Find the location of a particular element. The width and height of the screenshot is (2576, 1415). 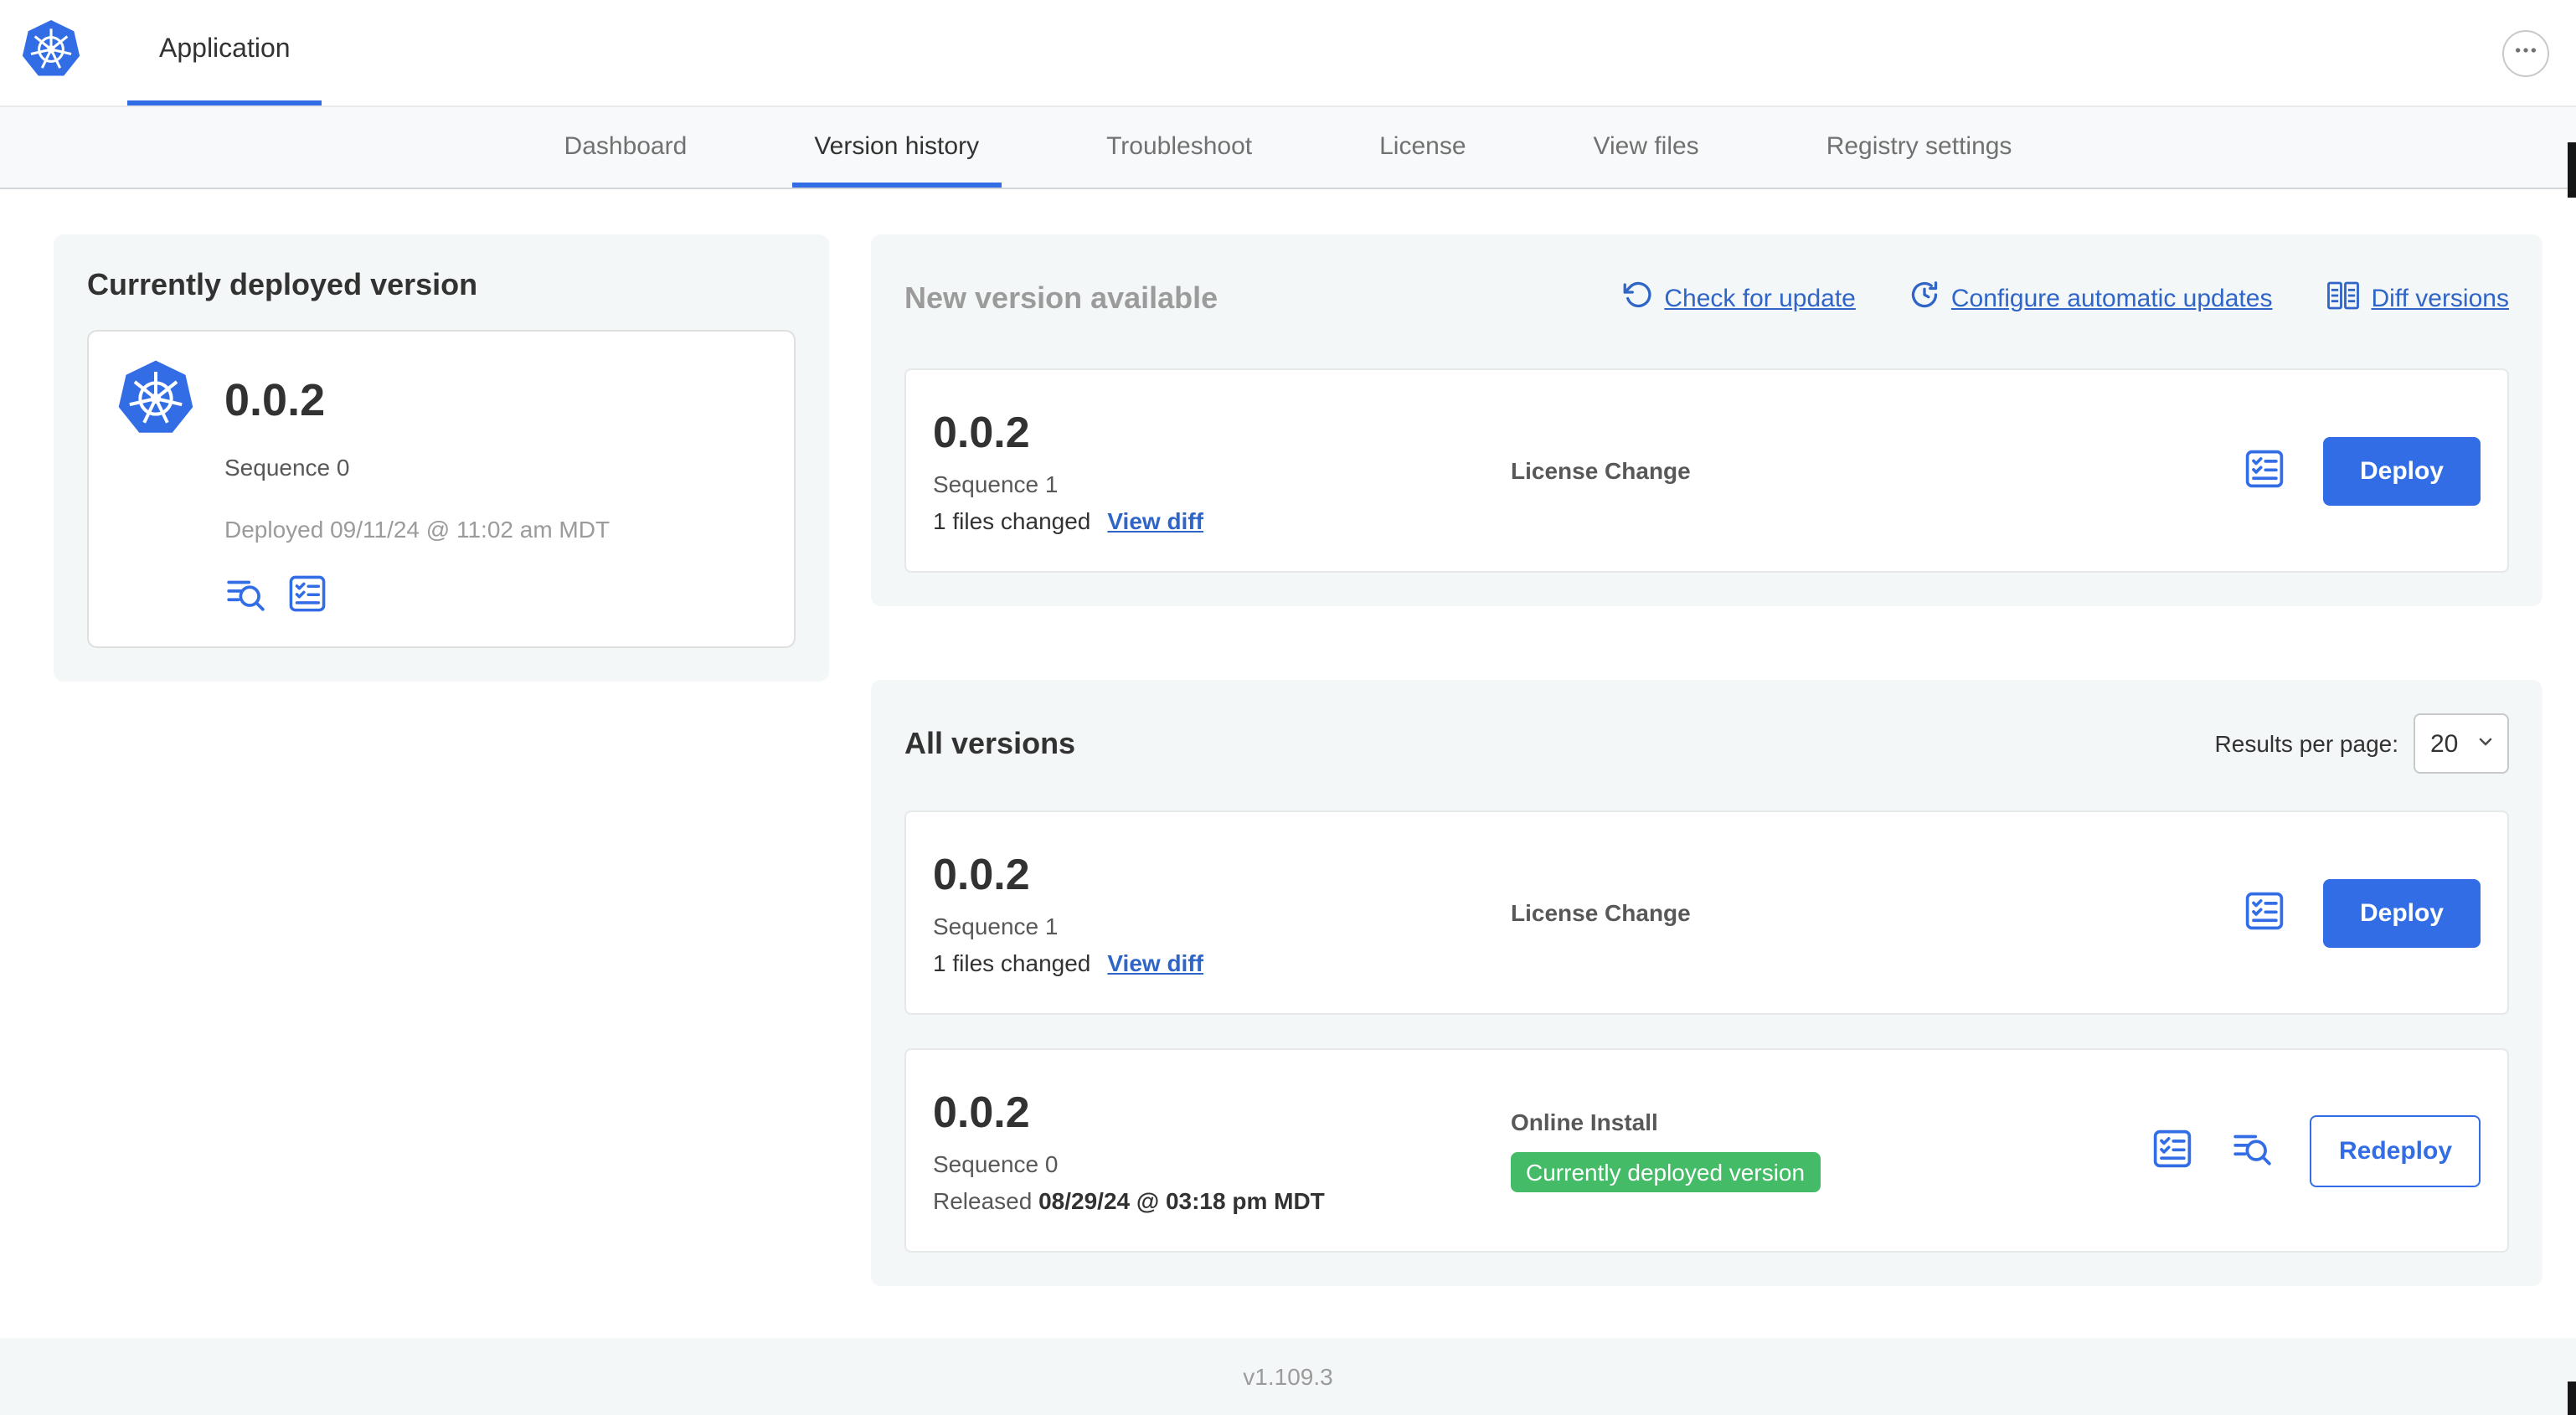

tab-version-history: Version history is located at coordinates (897, 147).